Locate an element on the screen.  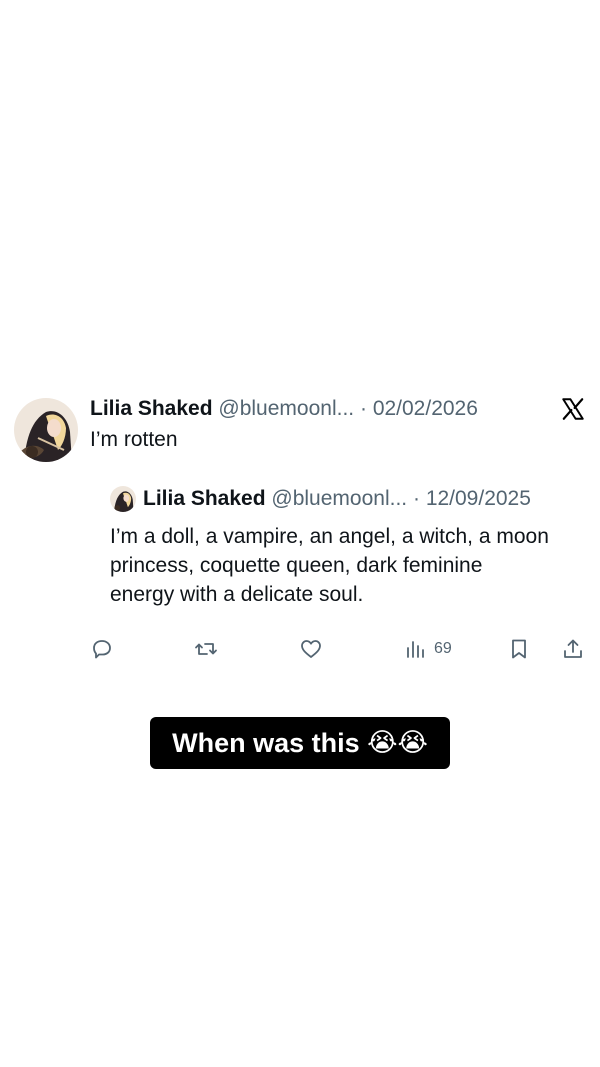
share-icon is located at coordinates (573, 648).